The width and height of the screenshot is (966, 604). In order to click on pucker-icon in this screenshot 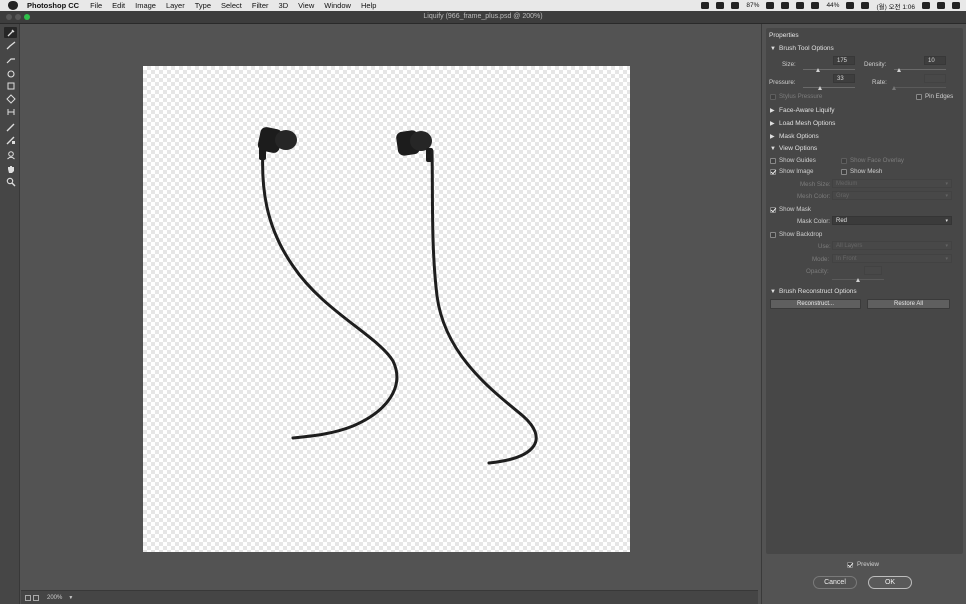, I will do `click(10, 85)`.